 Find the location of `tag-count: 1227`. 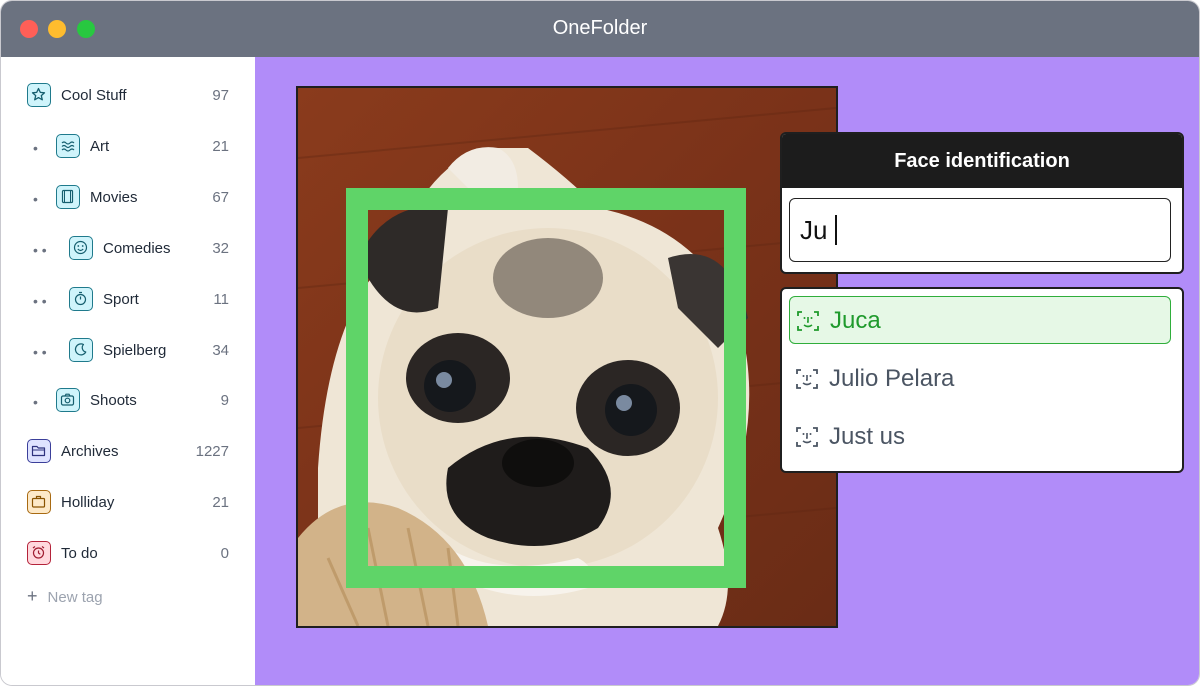

tag-count: 1227 is located at coordinates (212, 452).